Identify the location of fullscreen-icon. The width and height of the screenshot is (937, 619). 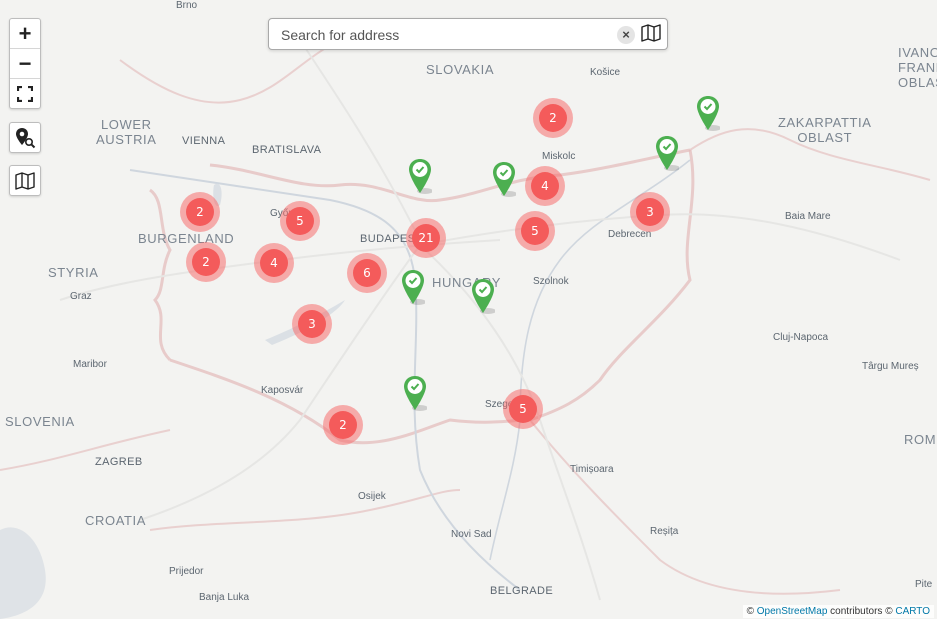
(25, 93).